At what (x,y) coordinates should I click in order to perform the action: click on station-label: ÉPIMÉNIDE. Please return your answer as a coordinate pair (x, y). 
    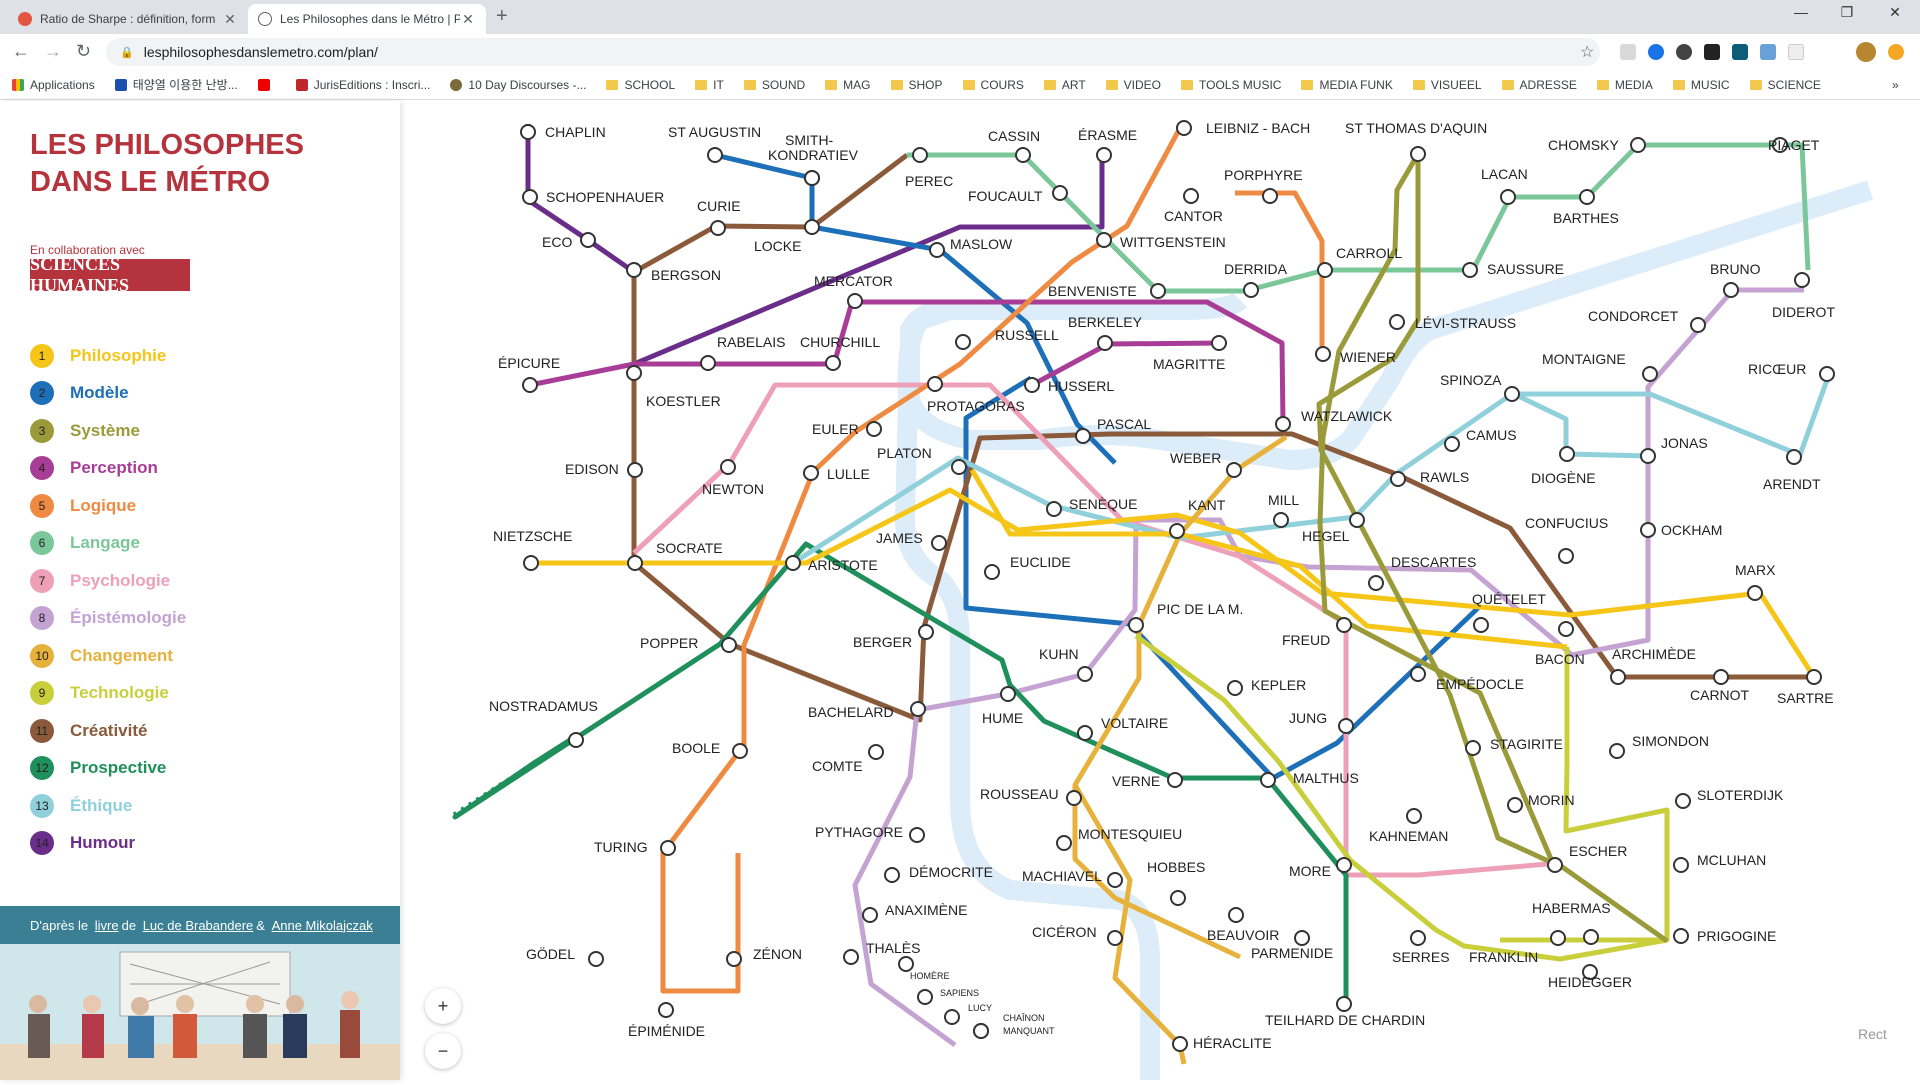
    Looking at the image, I should click on (666, 1031).